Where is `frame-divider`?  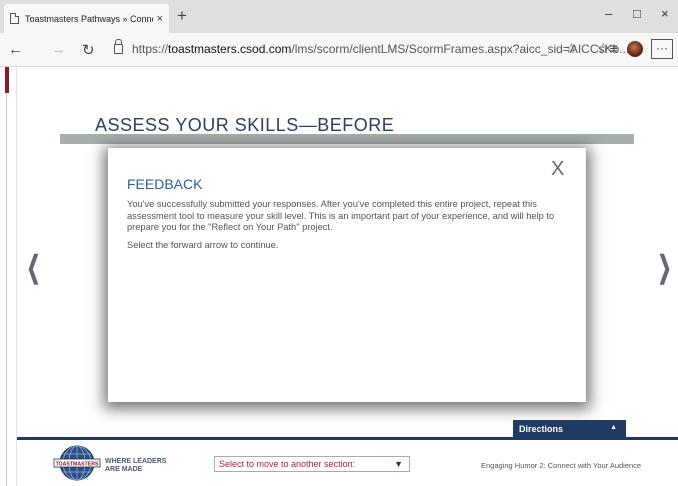
frame-divider is located at coordinates (6, 289).